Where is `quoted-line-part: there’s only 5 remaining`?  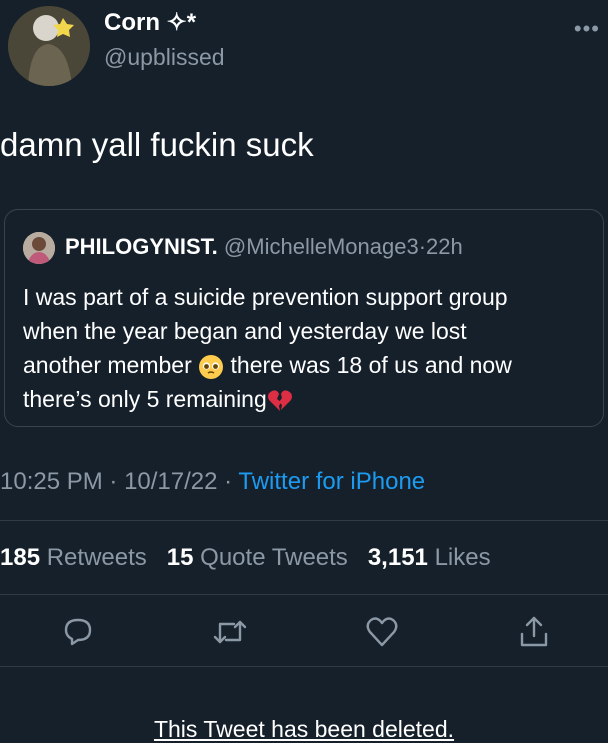
quoted-line-part: there’s only 5 remaining is located at coordinates (145, 399).